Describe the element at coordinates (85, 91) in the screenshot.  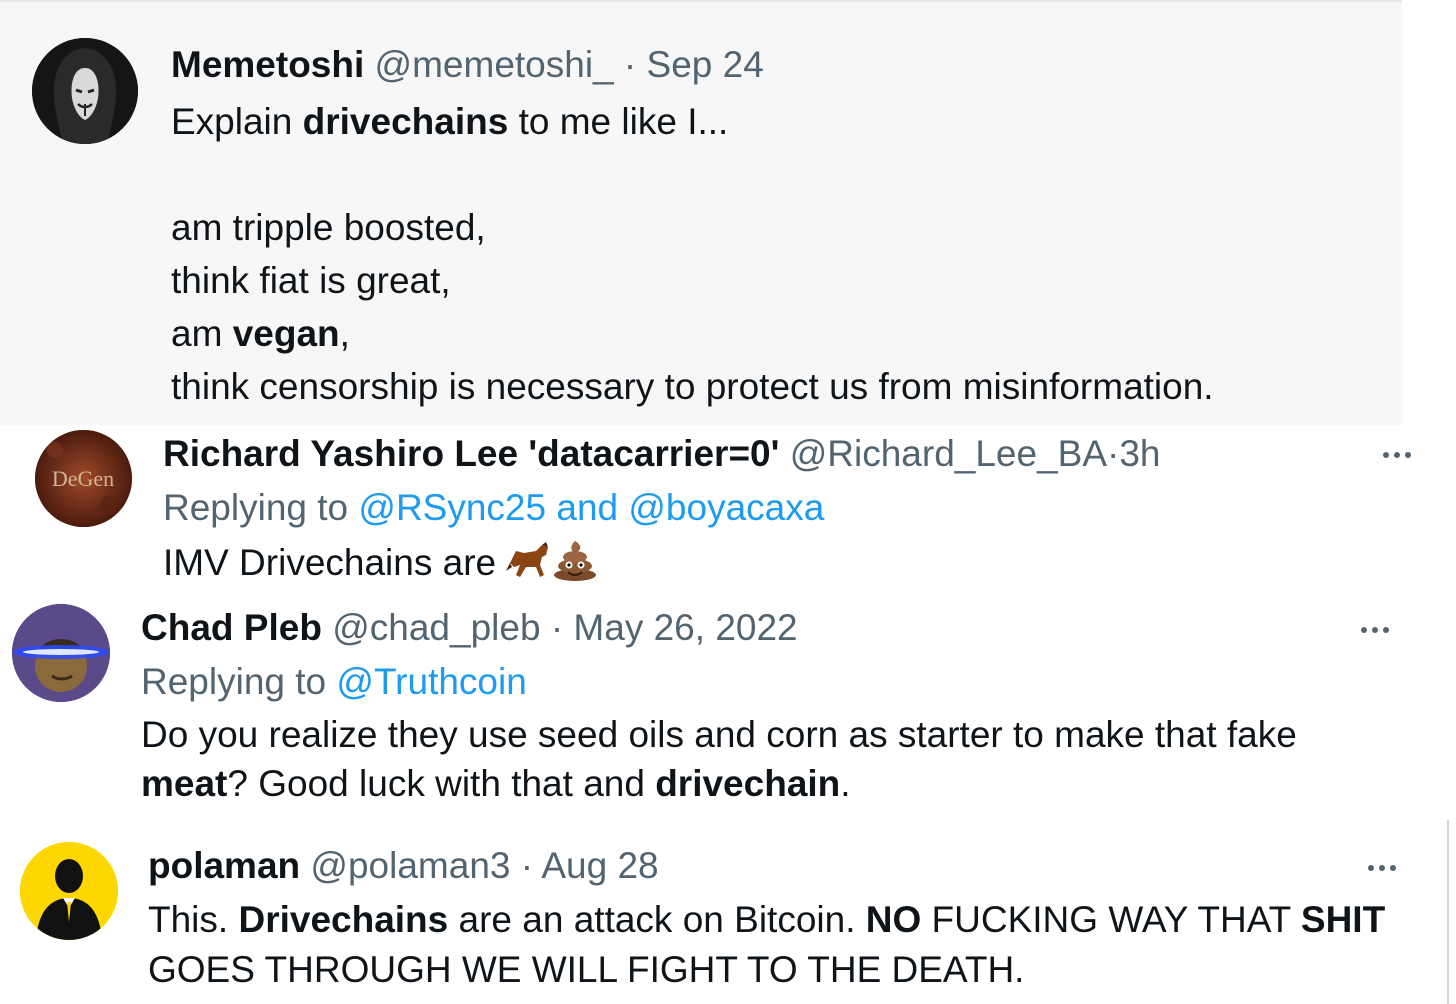
I see `hooded-mask-avatar-icon` at that location.